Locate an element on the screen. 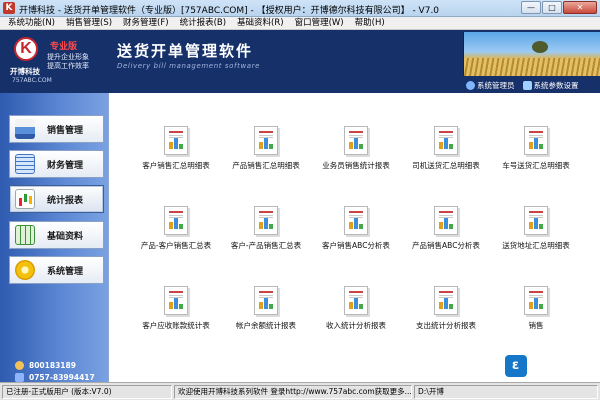  report-item: 产品销售ABC分析表 is located at coordinates (446, 236).